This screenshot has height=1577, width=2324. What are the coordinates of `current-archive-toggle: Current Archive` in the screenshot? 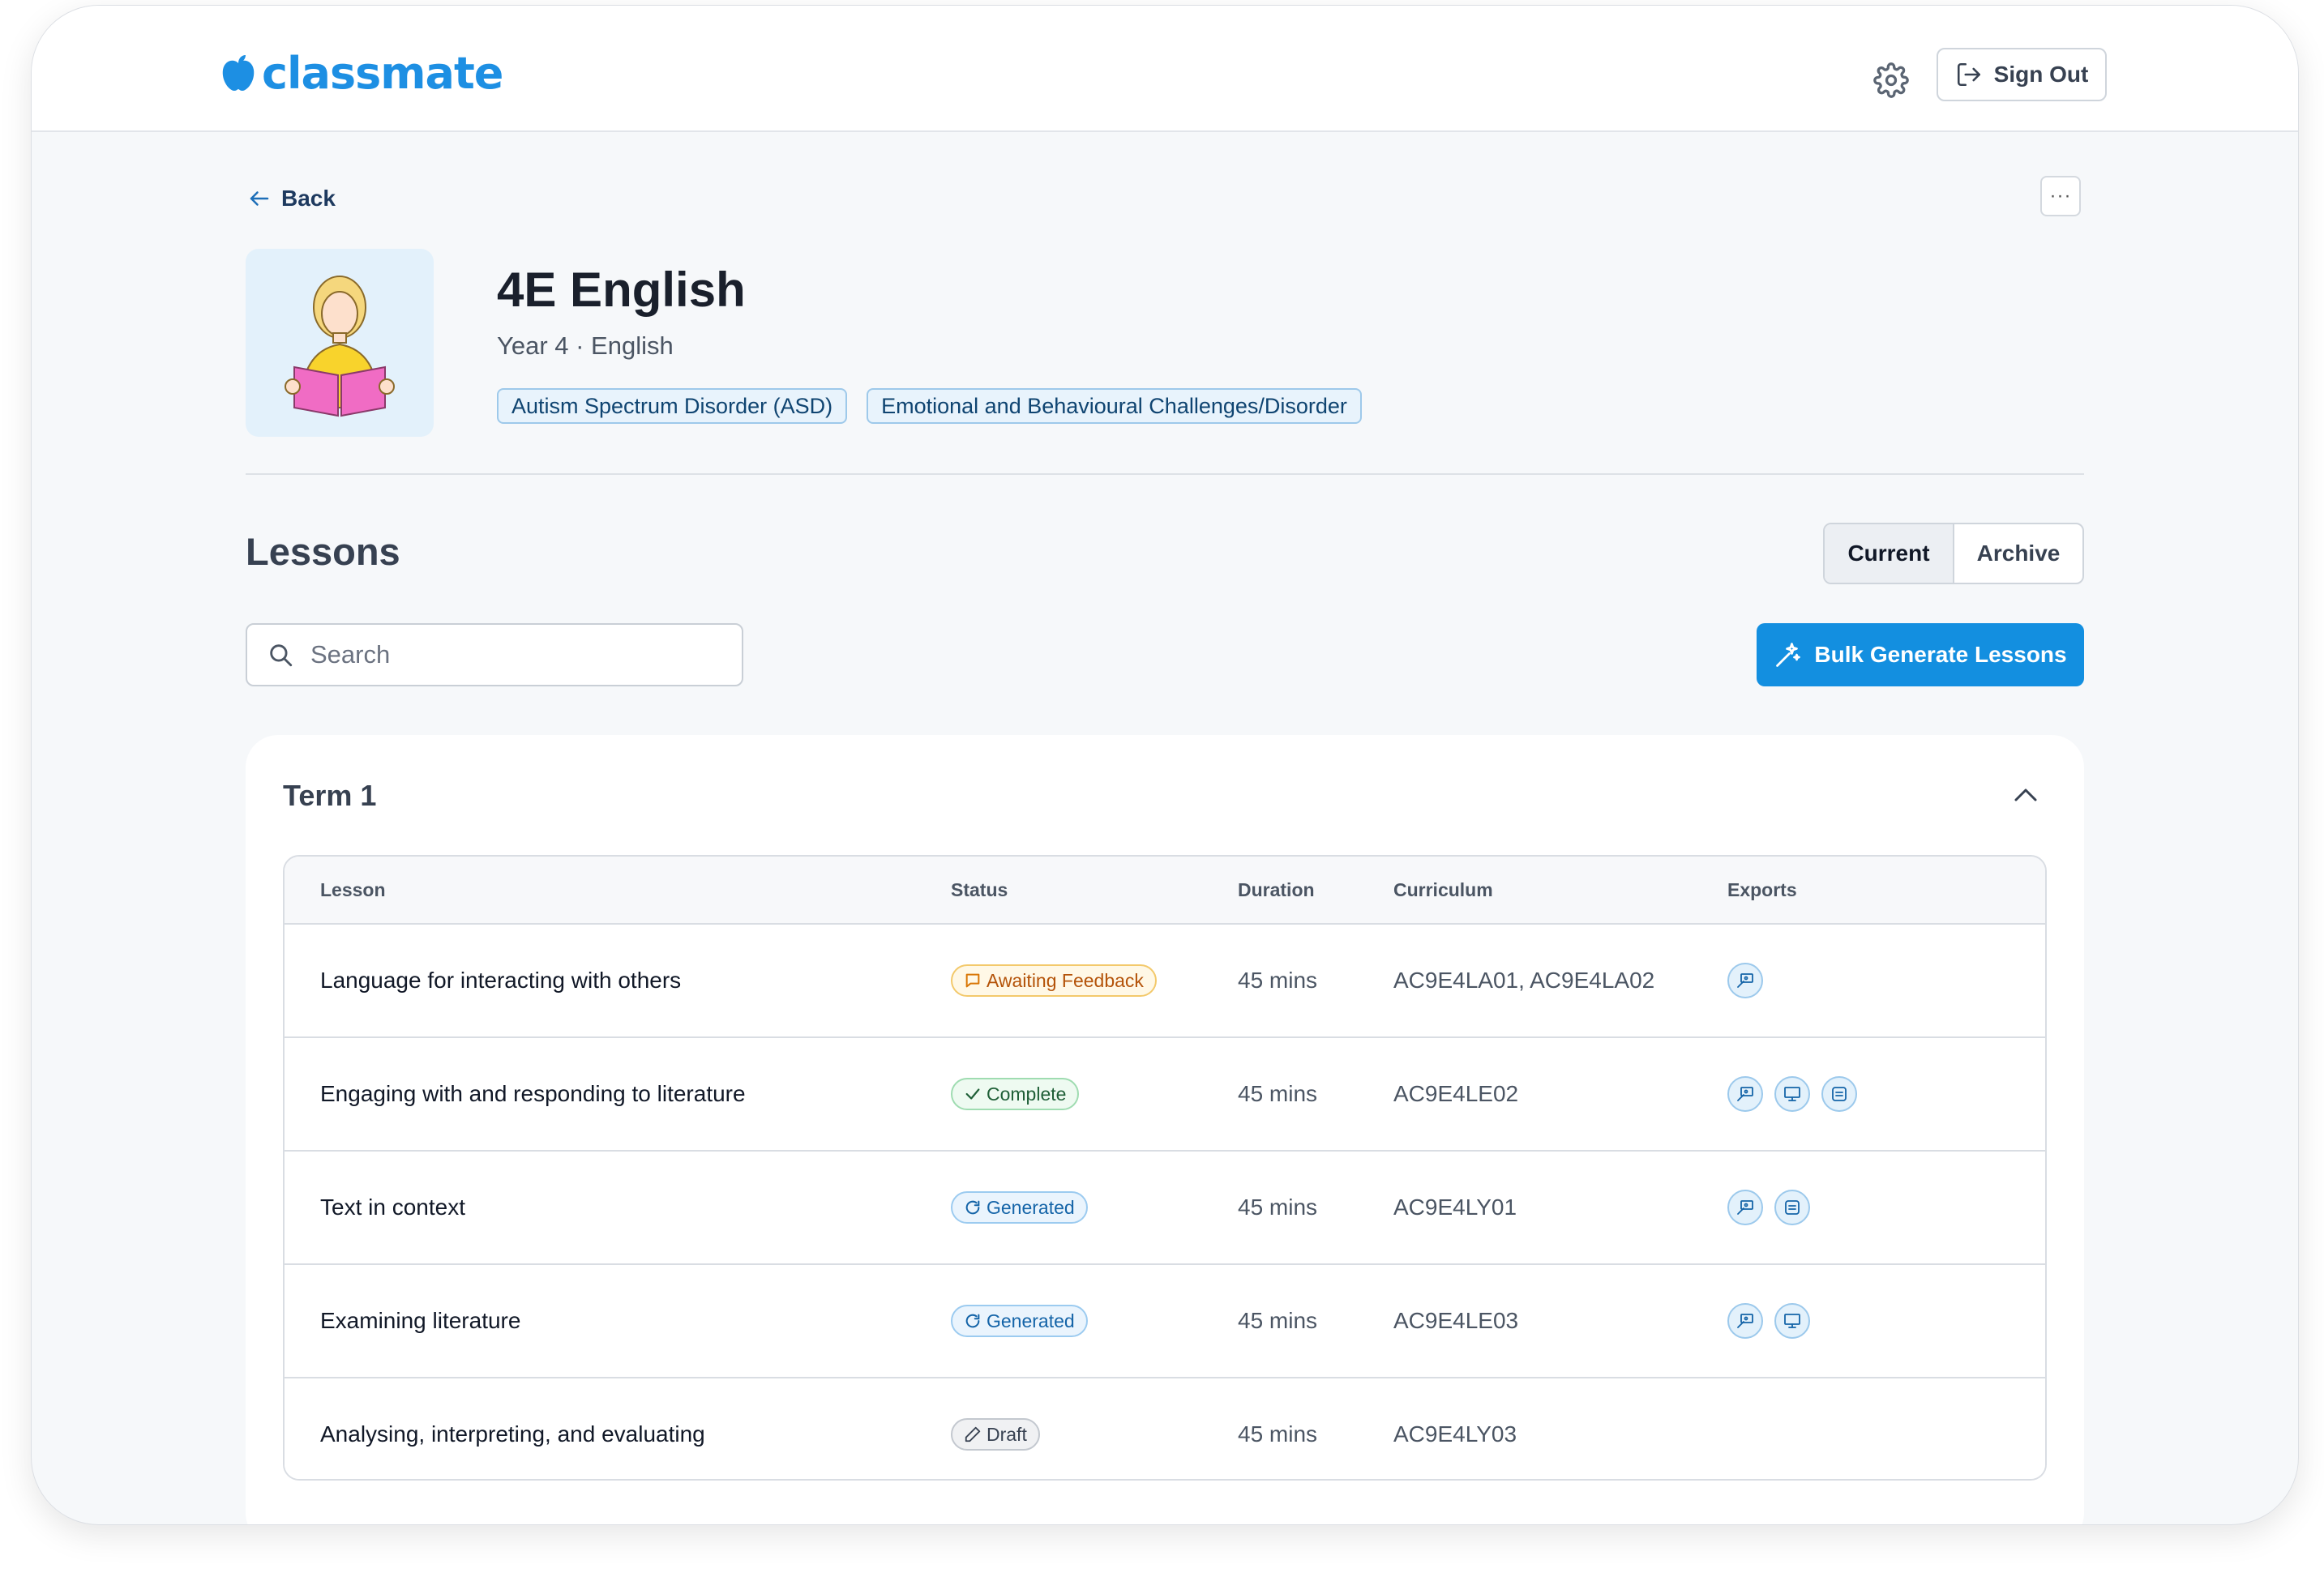 It's located at (1953, 553).